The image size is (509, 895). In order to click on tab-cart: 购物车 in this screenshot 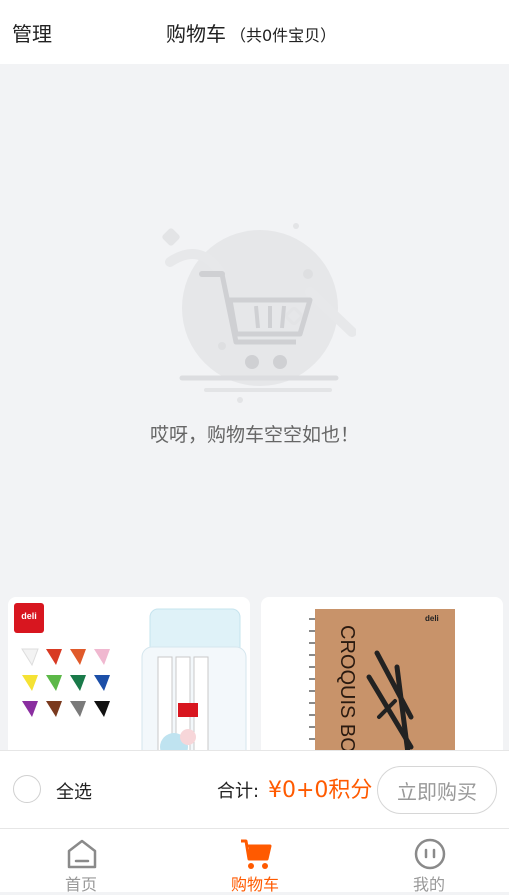, I will do `click(255, 861)`.